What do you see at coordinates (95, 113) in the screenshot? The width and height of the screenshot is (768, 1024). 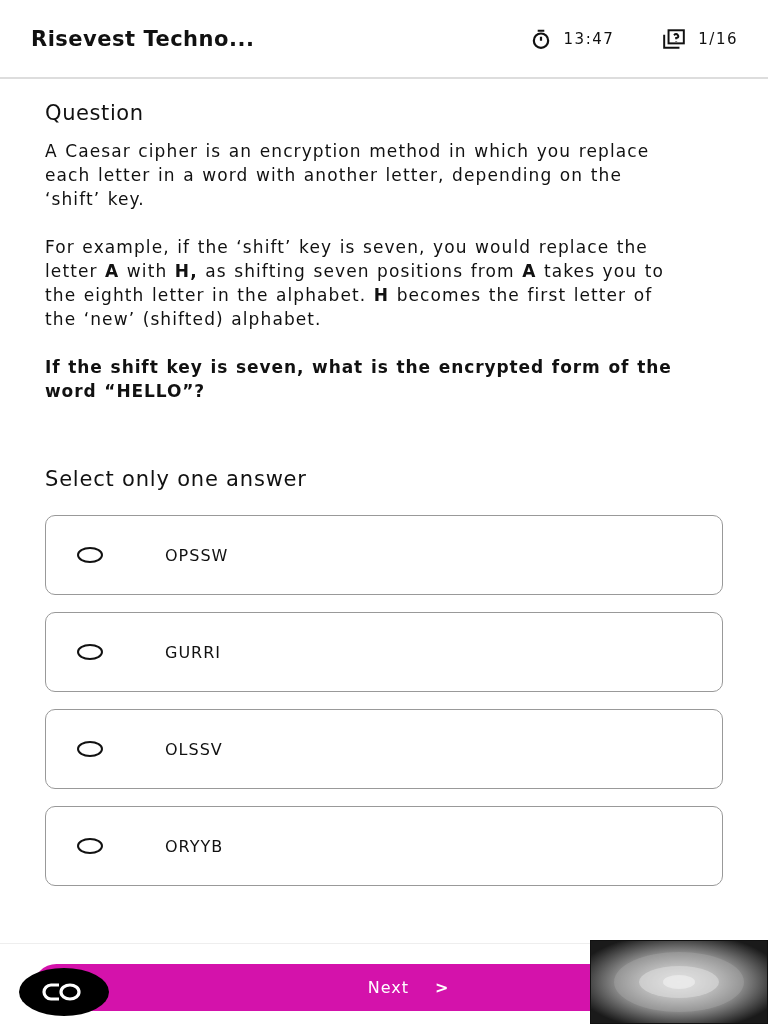 I see `question-heading: Question` at bounding box center [95, 113].